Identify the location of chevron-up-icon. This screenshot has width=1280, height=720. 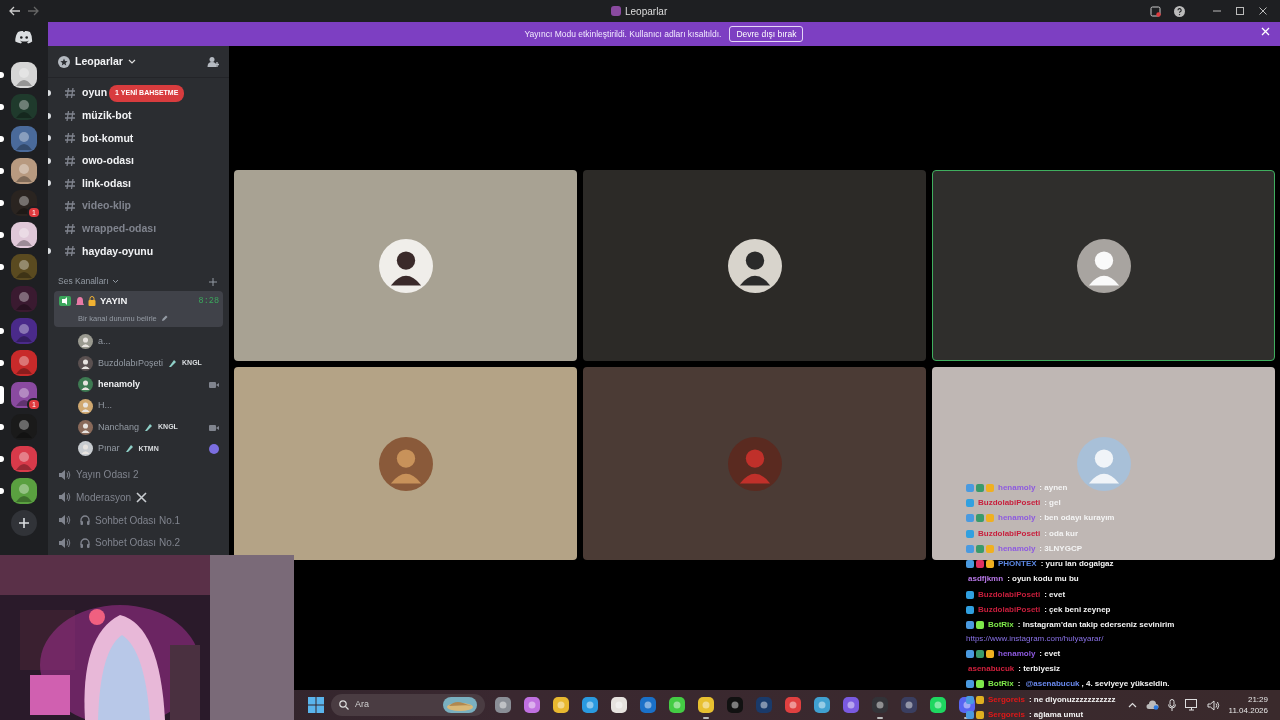
(1132, 705).